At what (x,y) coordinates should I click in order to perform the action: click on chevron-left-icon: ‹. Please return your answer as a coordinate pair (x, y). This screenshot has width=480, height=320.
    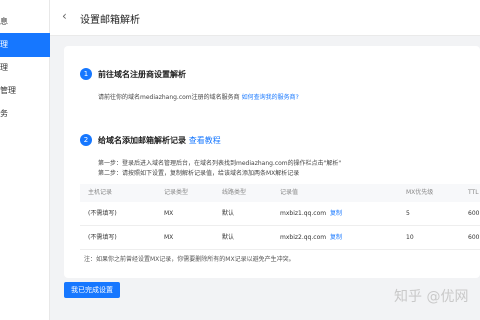
    Looking at the image, I should click on (64, 16).